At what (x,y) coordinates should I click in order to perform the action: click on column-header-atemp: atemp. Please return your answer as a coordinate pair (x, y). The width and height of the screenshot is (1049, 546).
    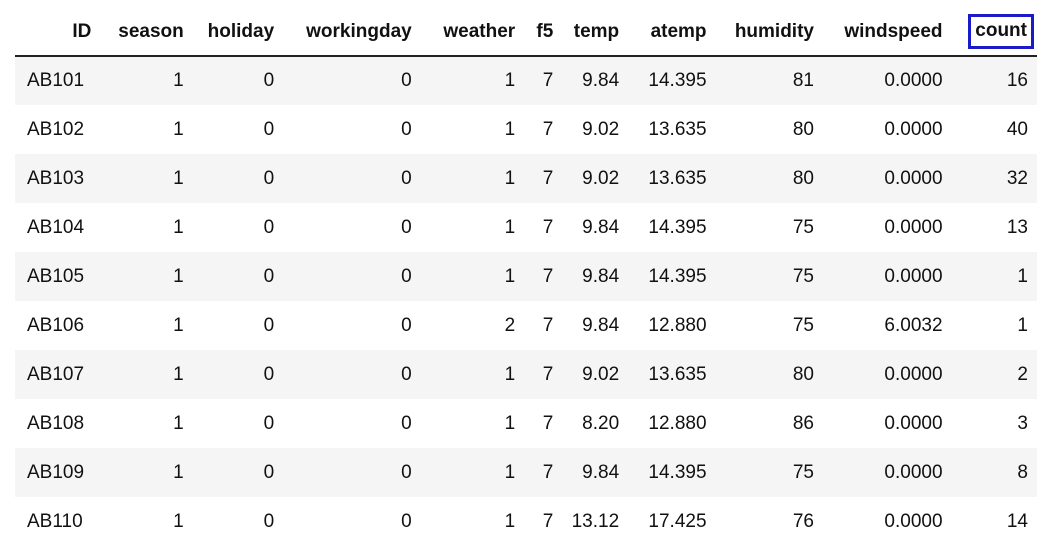
    Looking at the image, I should click on (672, 32).